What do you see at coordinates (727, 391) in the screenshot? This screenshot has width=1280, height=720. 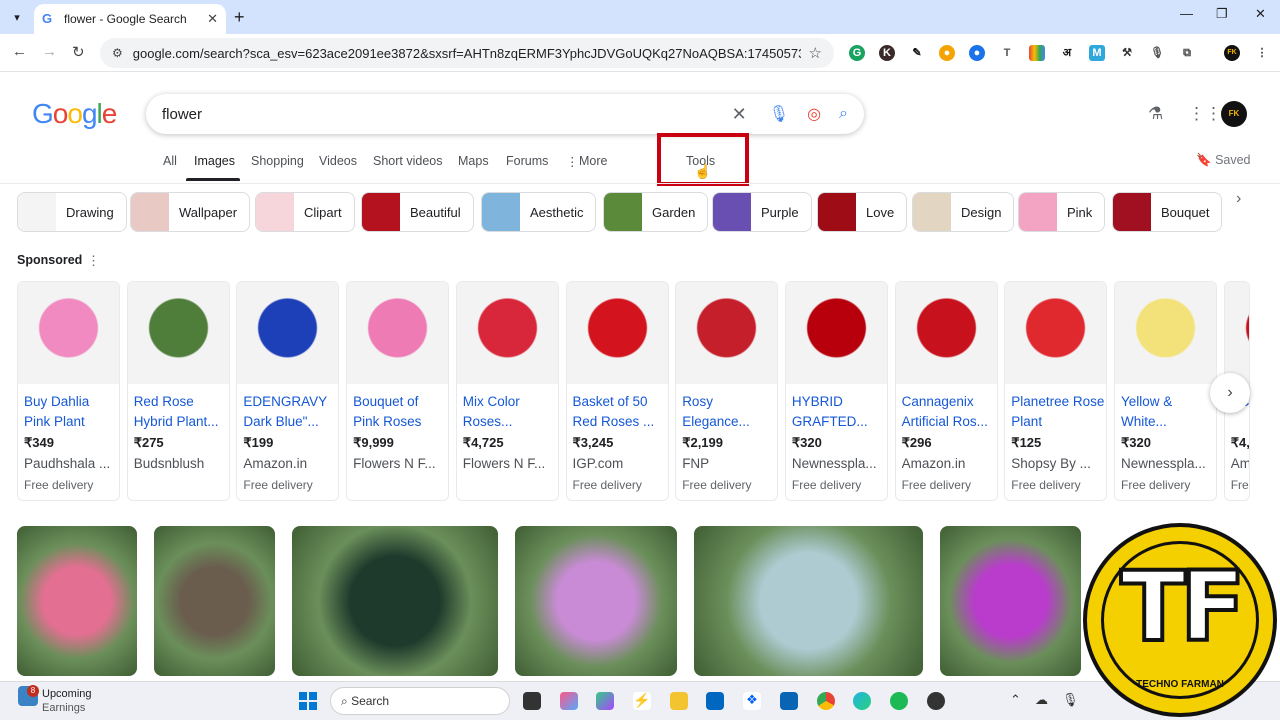 I see `product-card: Rosy Elegance... ₹2,199 FNP Free delivery` at bounding box center [727, 391].